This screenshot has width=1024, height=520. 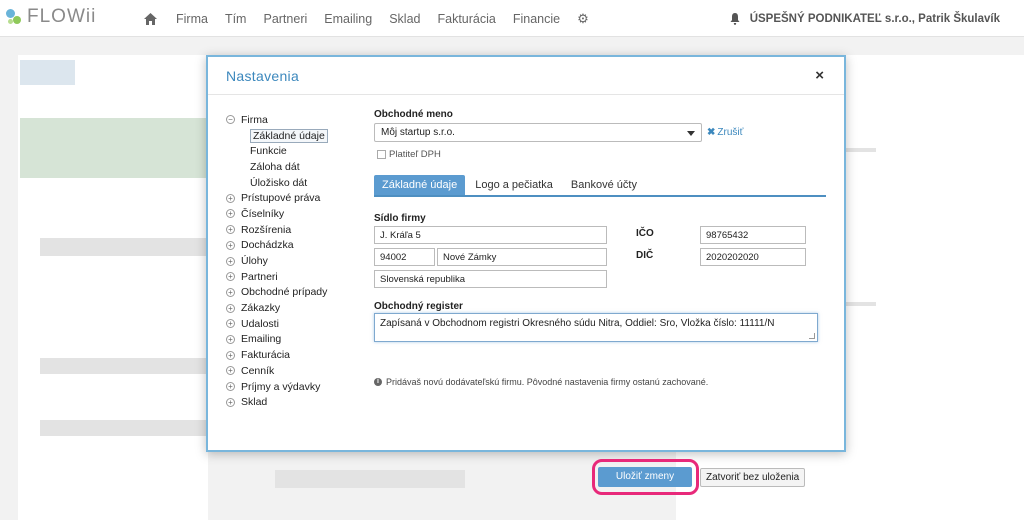 What do you see at coordinates (735, 18) in the screenshot?
I see `bell-icon` at bounding box center [735, 18].